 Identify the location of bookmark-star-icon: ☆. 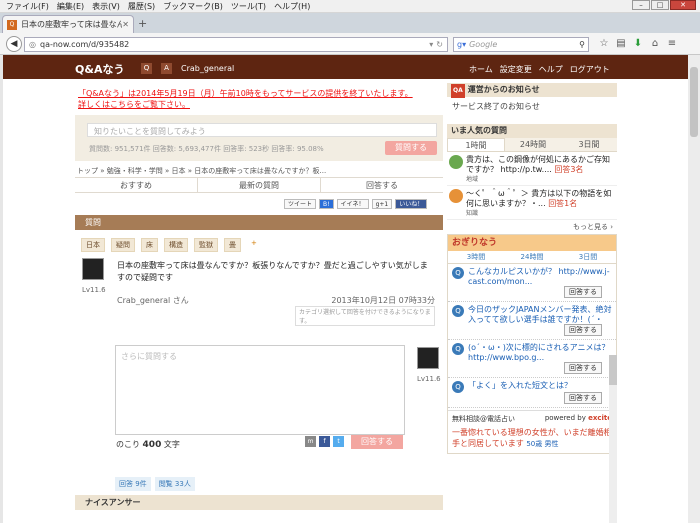
(604, 43).